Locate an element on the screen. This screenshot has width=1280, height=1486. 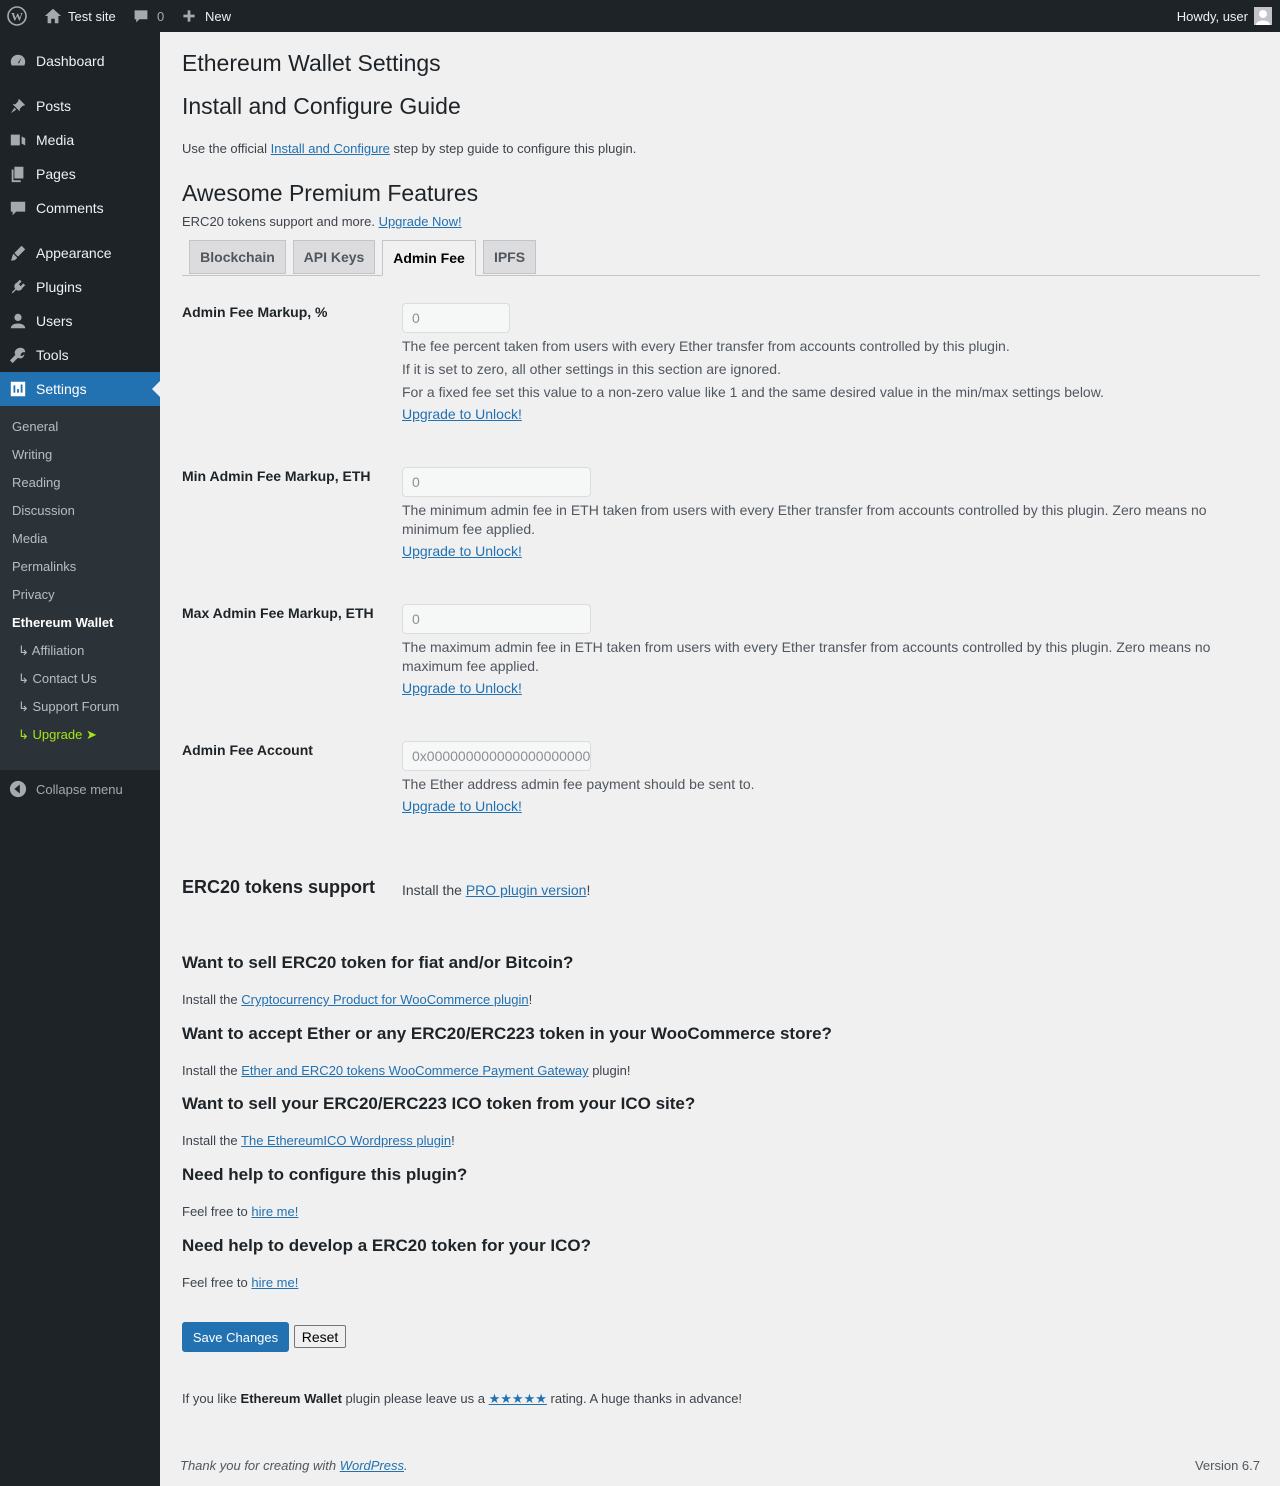
sidebar-item-settings: Settings is located at coordinates (80, 389).